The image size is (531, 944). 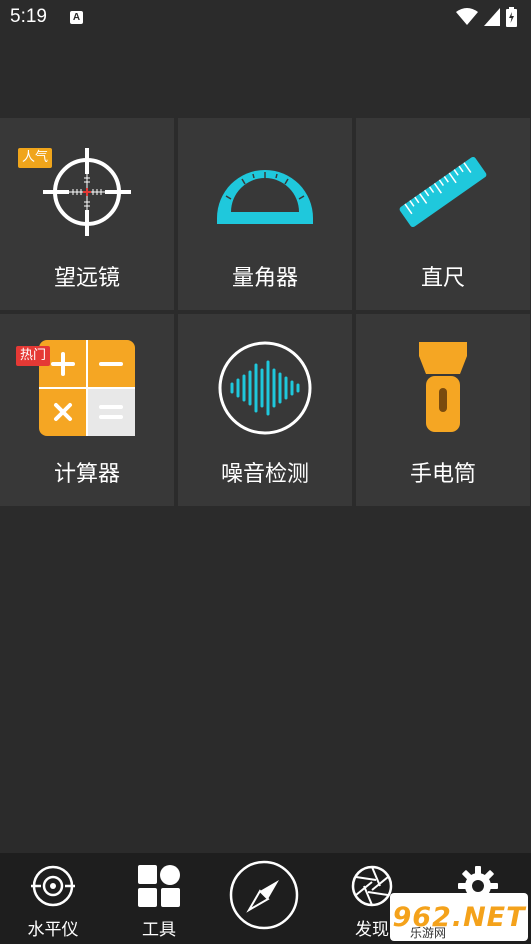 I want to click on compass-icon, so click(x=264, y=895).